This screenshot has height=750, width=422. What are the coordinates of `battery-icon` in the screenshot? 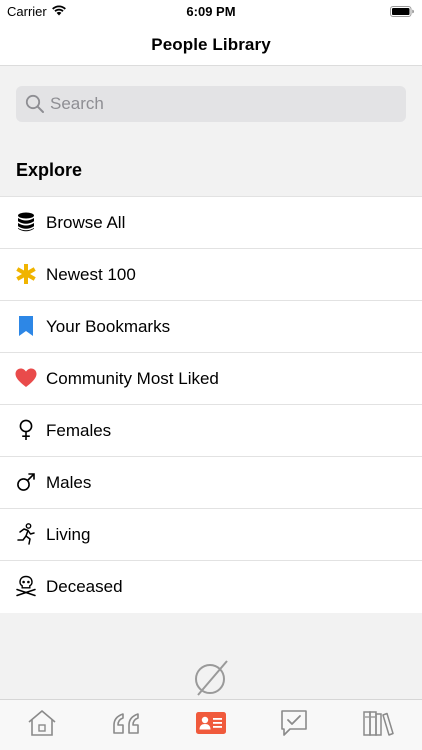 It's located at (402, 12).